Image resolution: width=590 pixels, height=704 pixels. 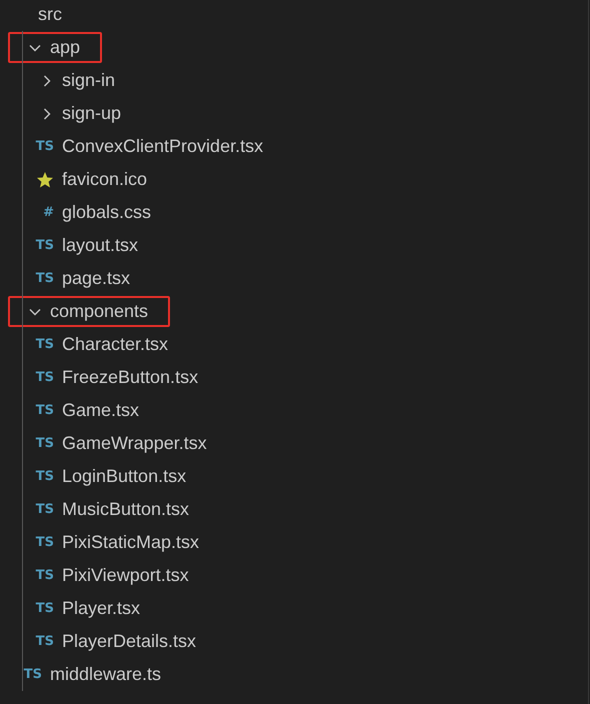 What do you see at coordinates (50, 14) in the screenshot?
I see `folder-label: src` at bounding box center [50, 14].